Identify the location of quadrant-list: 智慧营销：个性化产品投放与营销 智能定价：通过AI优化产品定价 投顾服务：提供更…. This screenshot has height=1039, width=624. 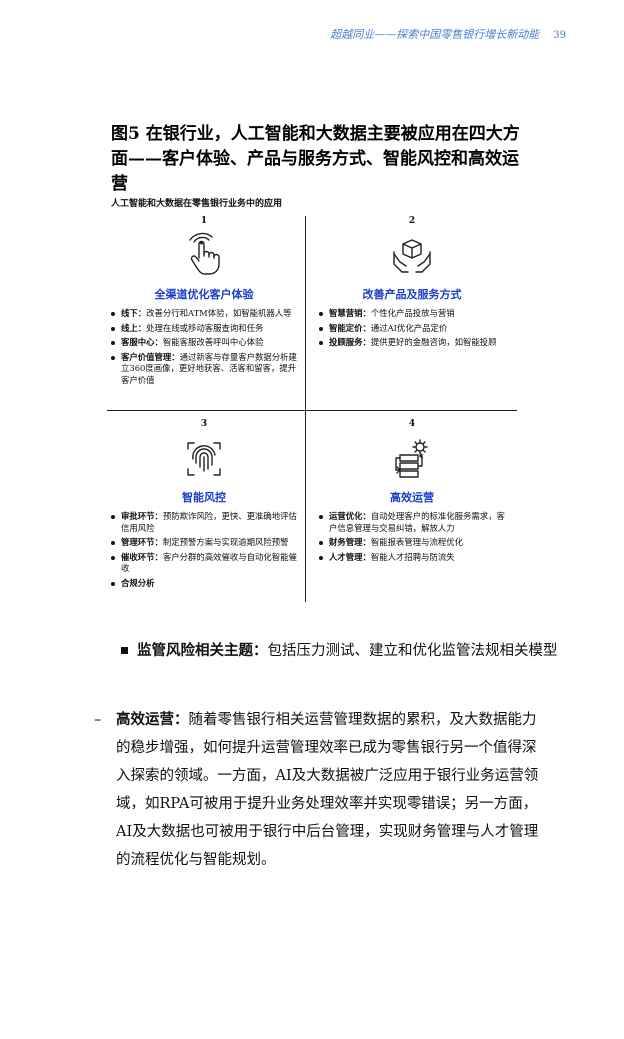
(412, 328).